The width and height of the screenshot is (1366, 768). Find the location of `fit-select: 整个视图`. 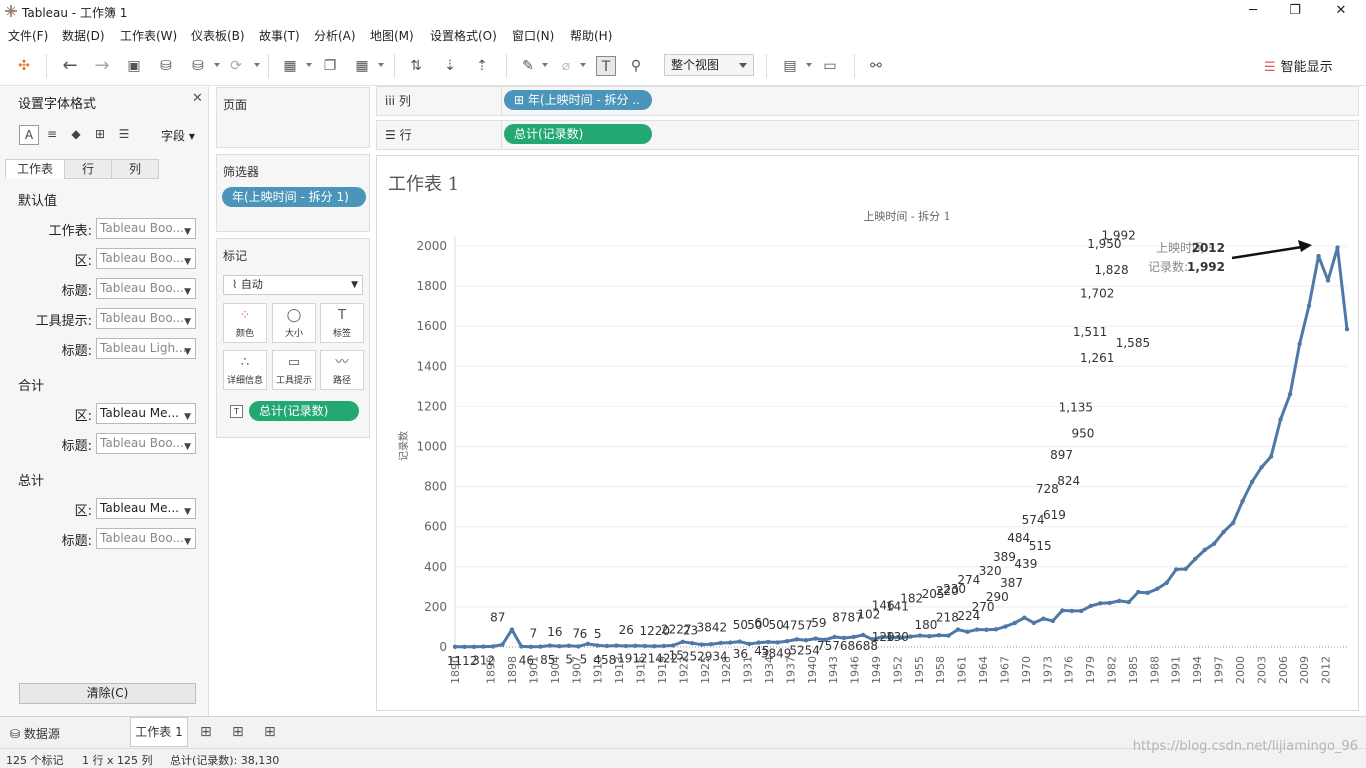

fit-select: 整个视图 is located at coordinates (709, 65).